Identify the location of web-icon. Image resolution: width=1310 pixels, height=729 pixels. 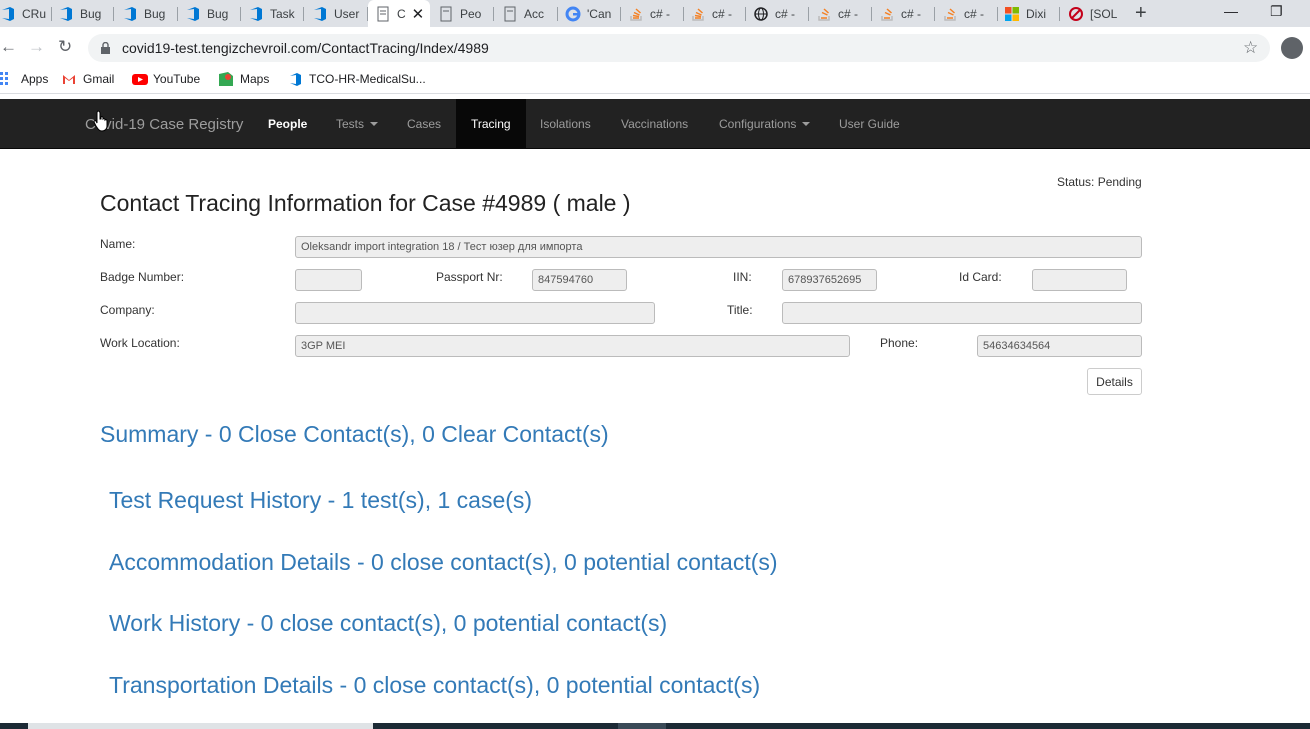
(761, 14).